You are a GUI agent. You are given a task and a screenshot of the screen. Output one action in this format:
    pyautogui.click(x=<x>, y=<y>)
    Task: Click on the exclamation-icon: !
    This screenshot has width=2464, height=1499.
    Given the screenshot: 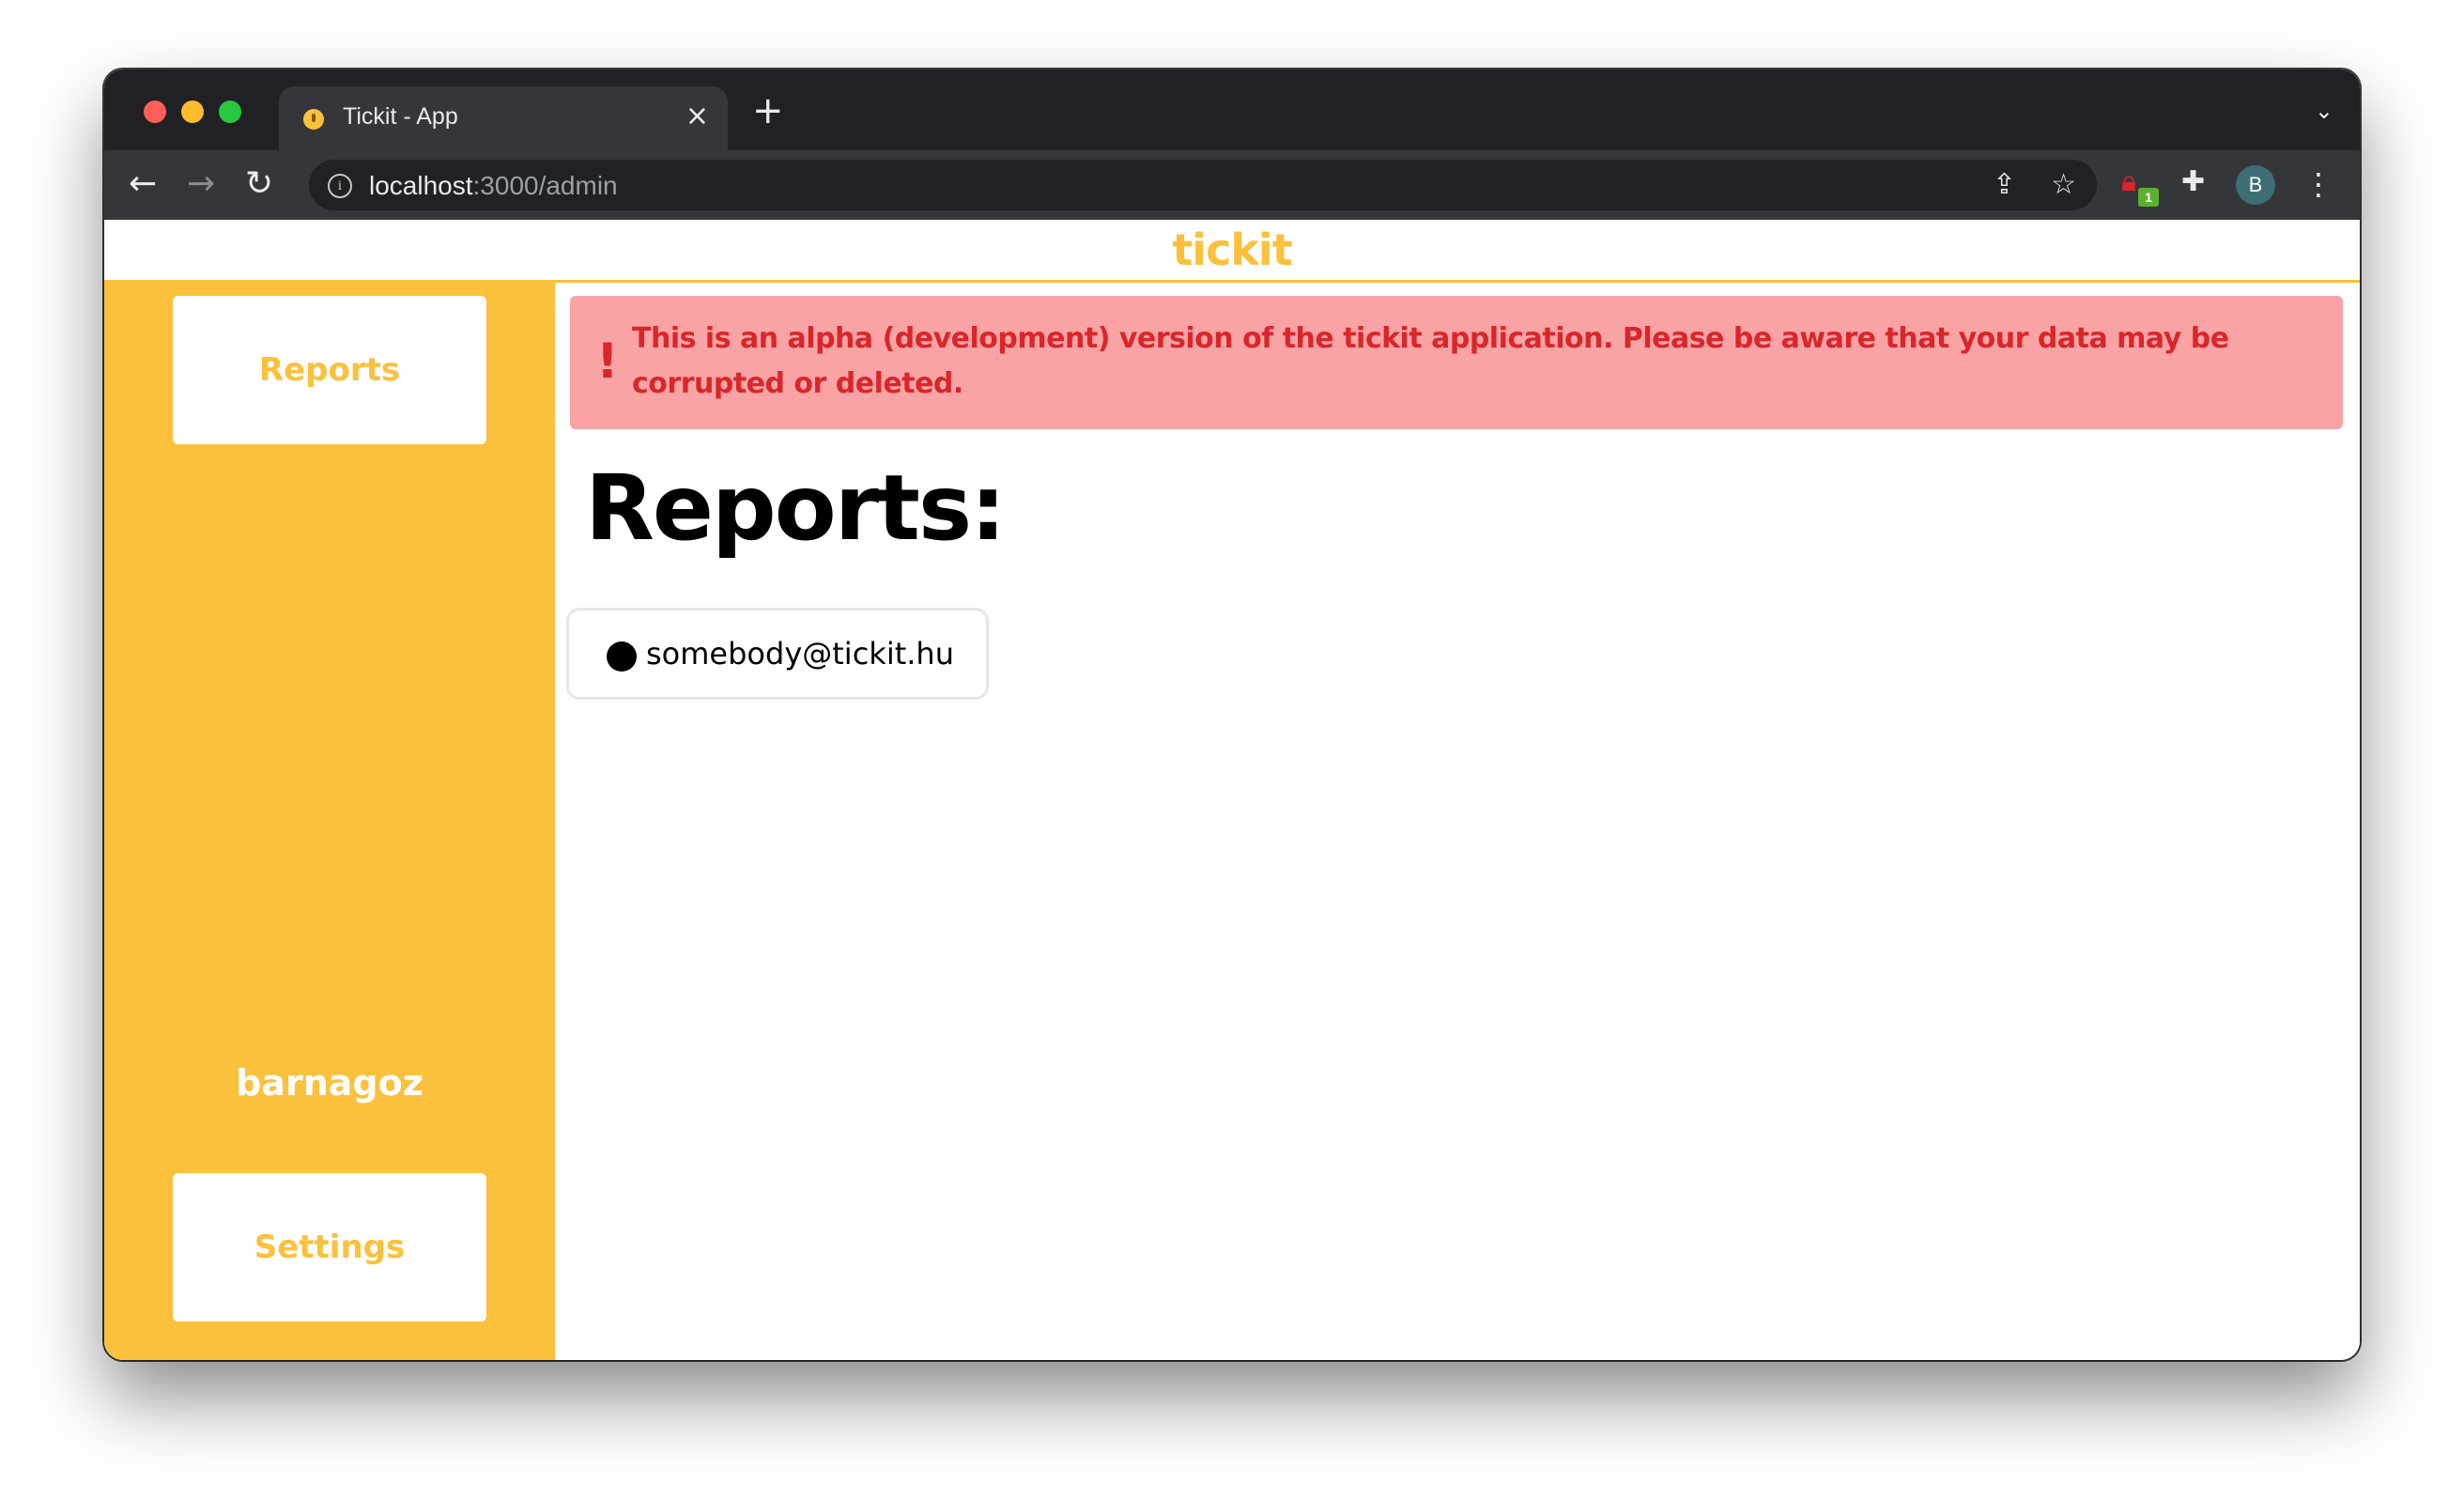 What is the action you would take?
    pyautogui.click(x=607, y=362)
    